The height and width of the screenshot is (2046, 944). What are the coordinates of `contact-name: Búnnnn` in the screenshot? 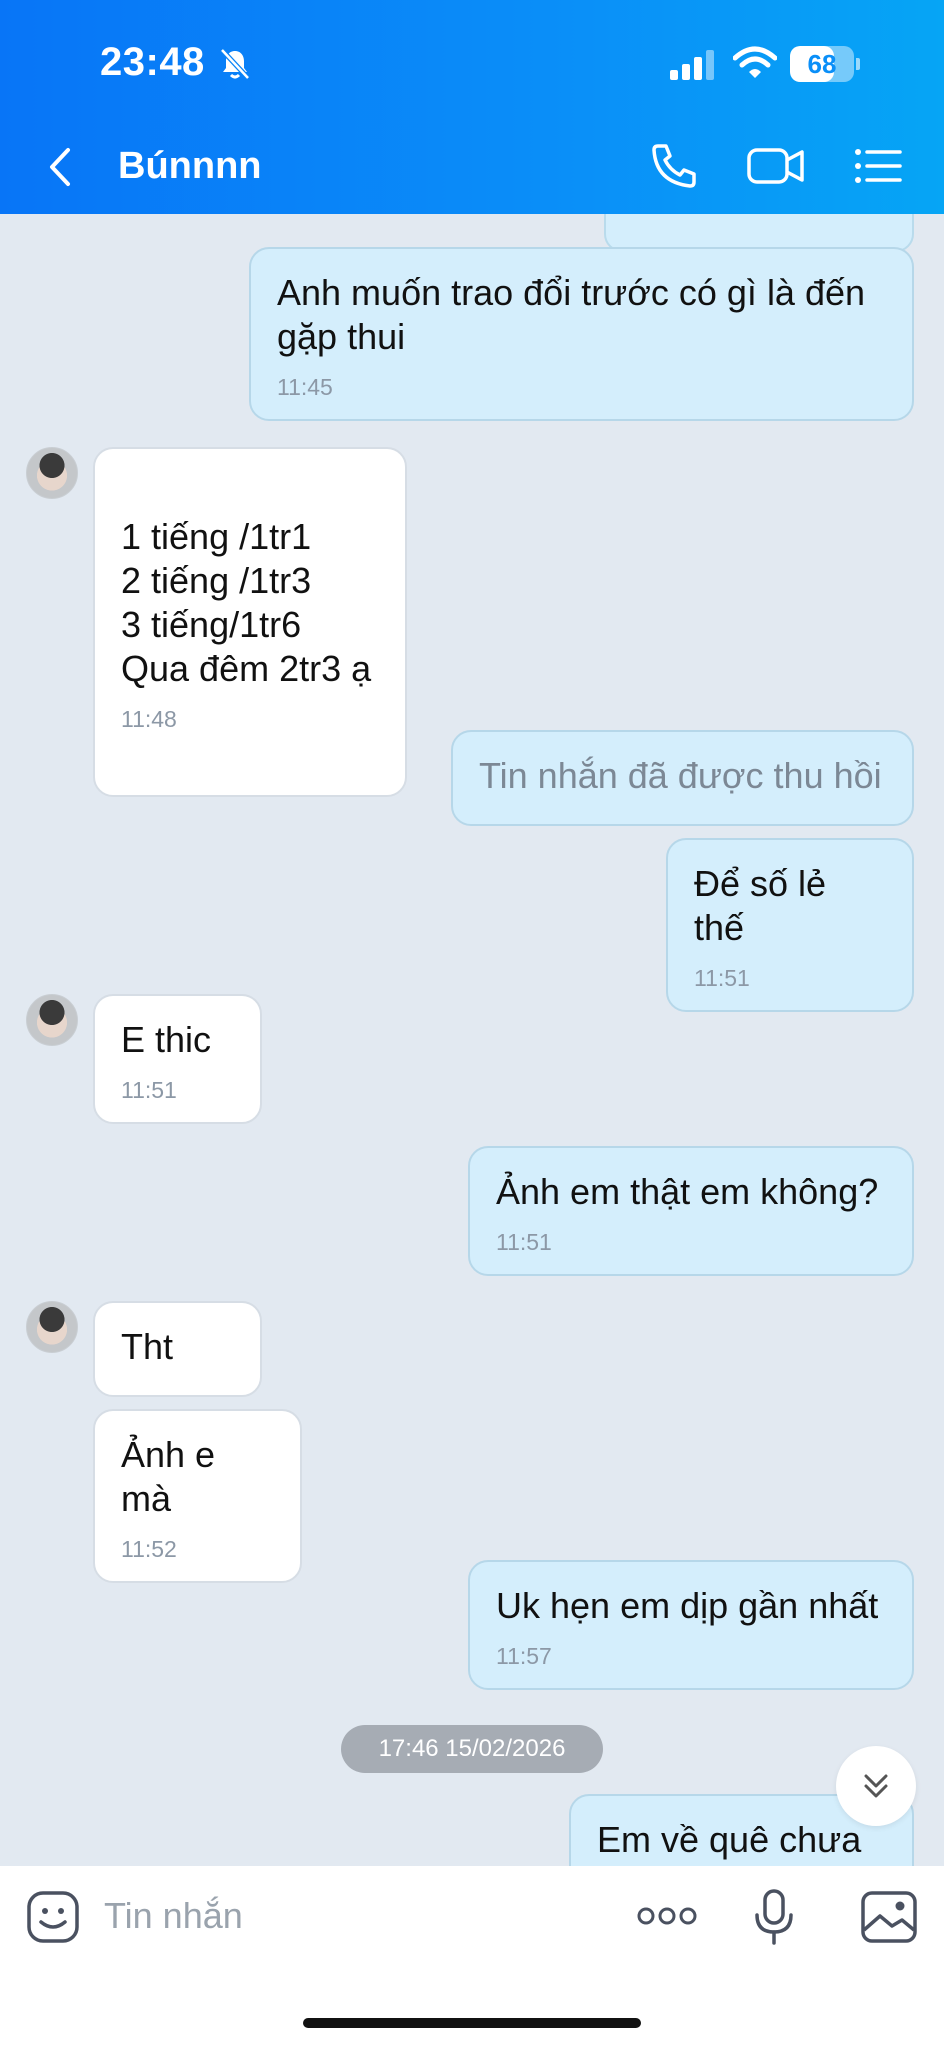 It's located at (190, 166).